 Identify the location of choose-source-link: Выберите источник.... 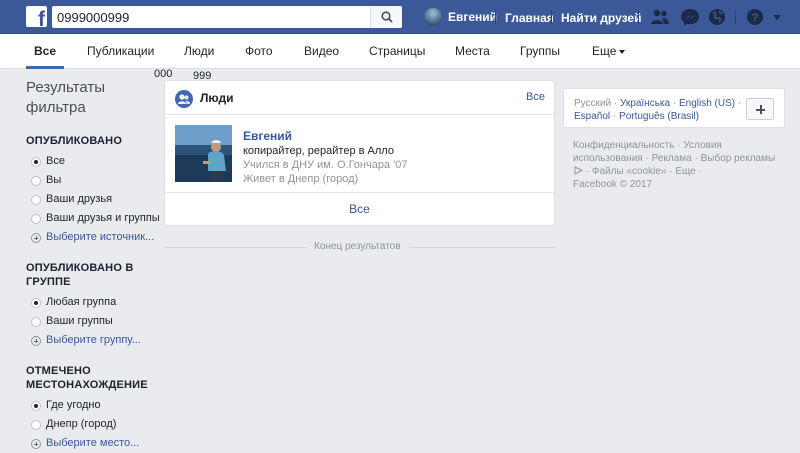
(92, 237).